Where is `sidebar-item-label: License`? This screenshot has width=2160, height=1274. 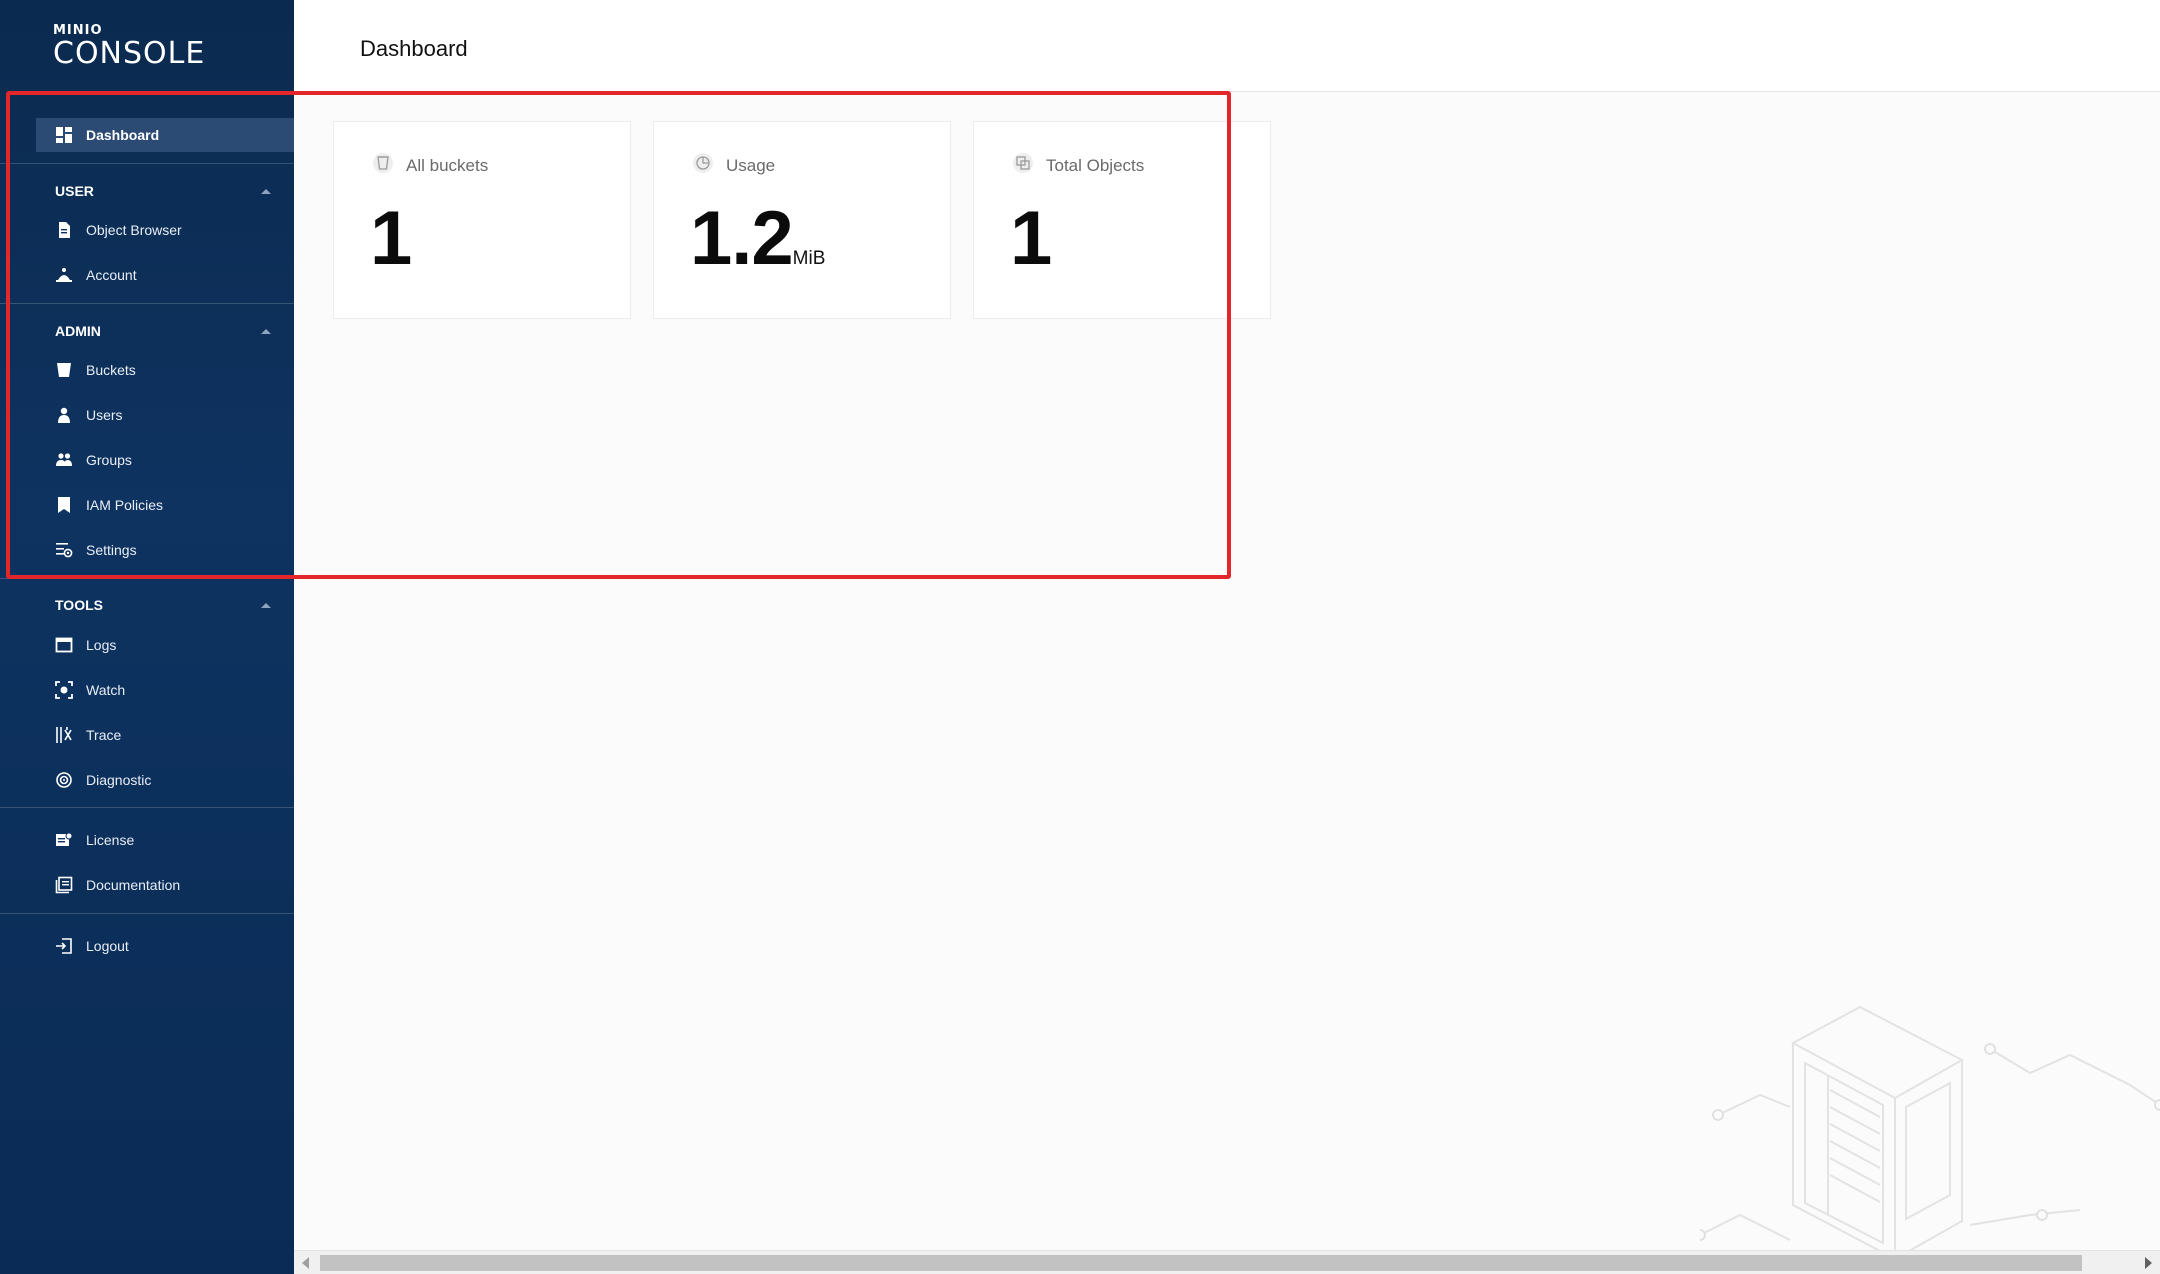
sidebar-item-label: License is located at coordinates (110, 840).